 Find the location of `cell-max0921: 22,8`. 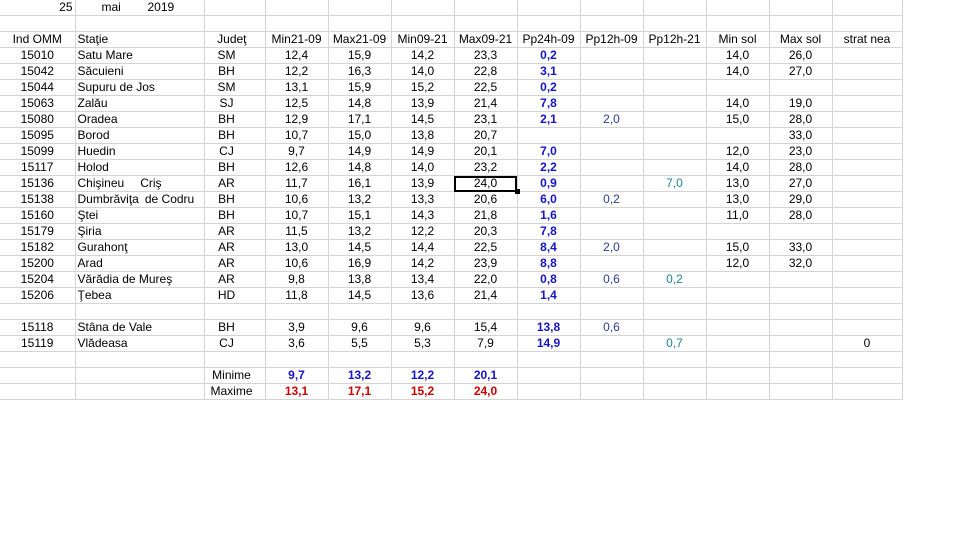

cell-max0921: 22,8 is located at coordinates (486, 71).